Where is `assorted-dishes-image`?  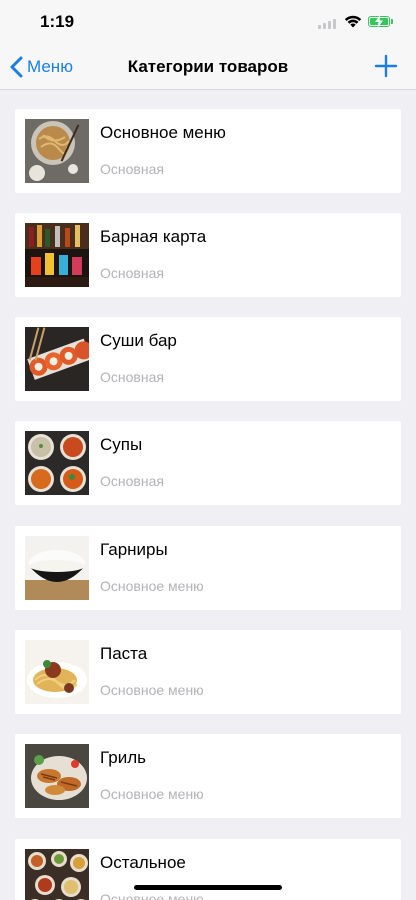 assorted-dishes-image is located at coordinates (57, 874).